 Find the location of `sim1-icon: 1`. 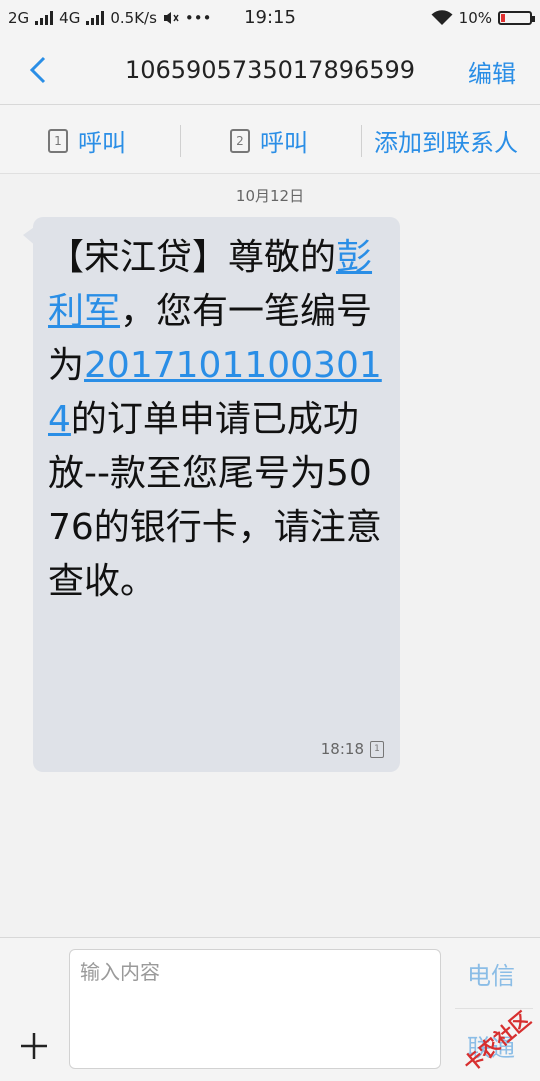

sim1-icon: 1 is located at coordinates (58, 140).